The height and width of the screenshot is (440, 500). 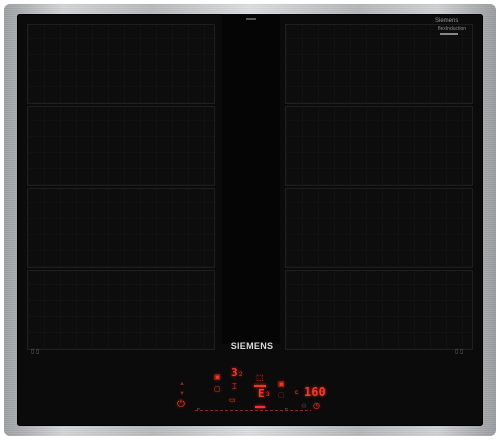 What do you see at coordinates (260, 378) in the screenshot?
I see `flex-zone-icon: ⬚` at bounding box center [260, 378].